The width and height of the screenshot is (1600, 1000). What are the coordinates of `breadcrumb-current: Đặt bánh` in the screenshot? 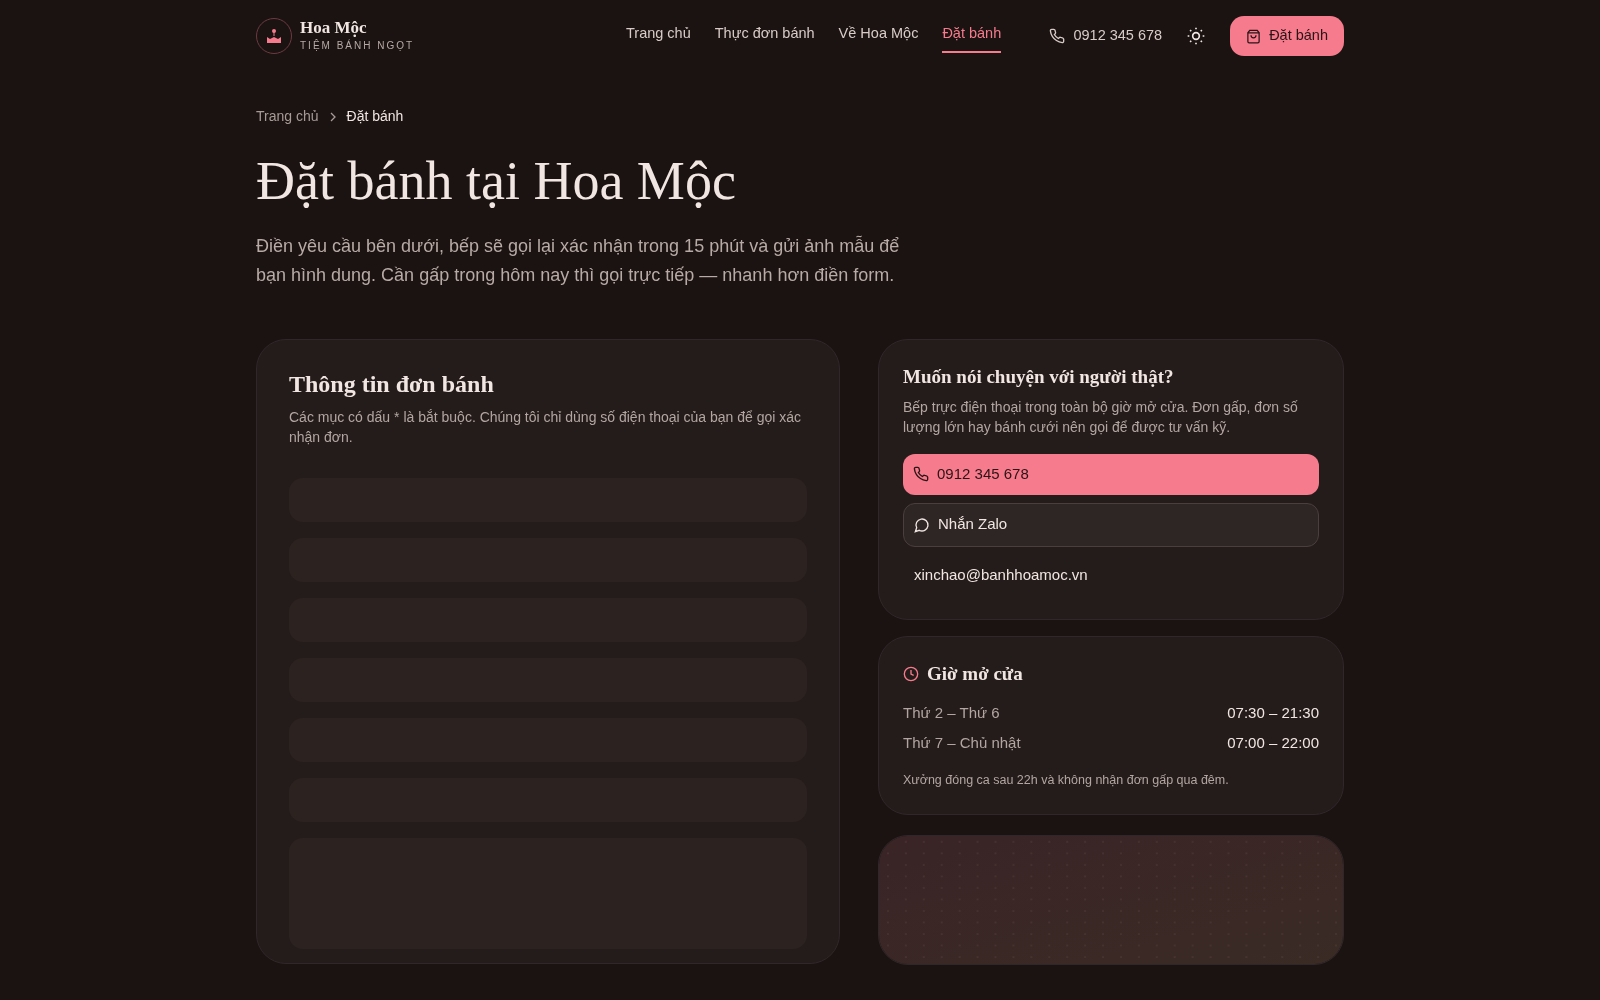 It's located at (375, 116).